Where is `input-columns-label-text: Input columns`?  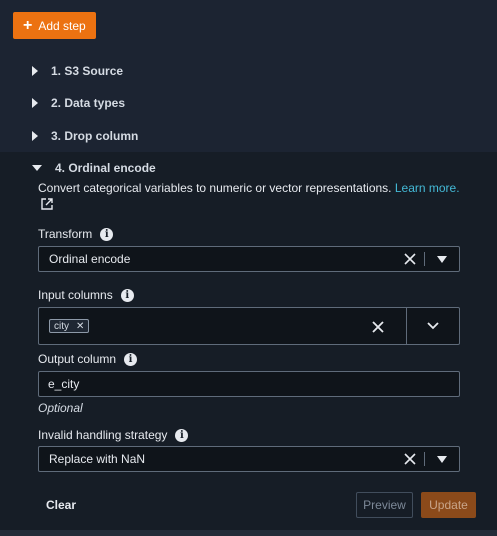
input-columns-label-text: Input columns is located at coordinates (75, 295).